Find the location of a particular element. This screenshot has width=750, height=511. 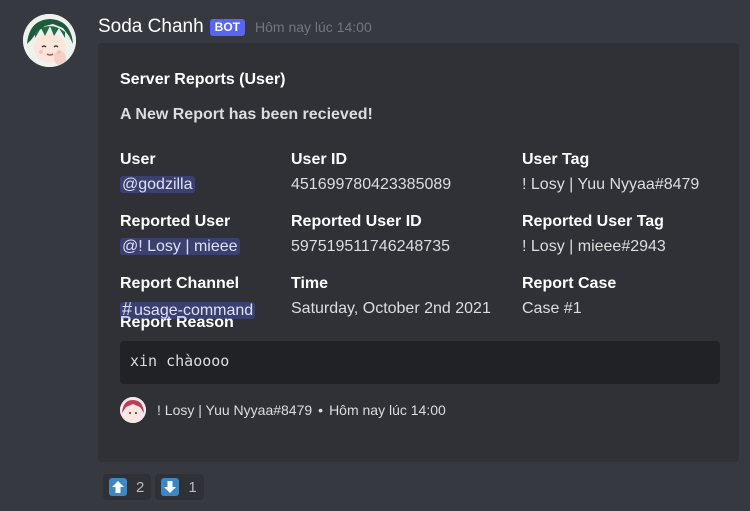

message-header: Soda Chanh BOT Hôm nay lúc 14:00 is located at coordinates (235, 27).